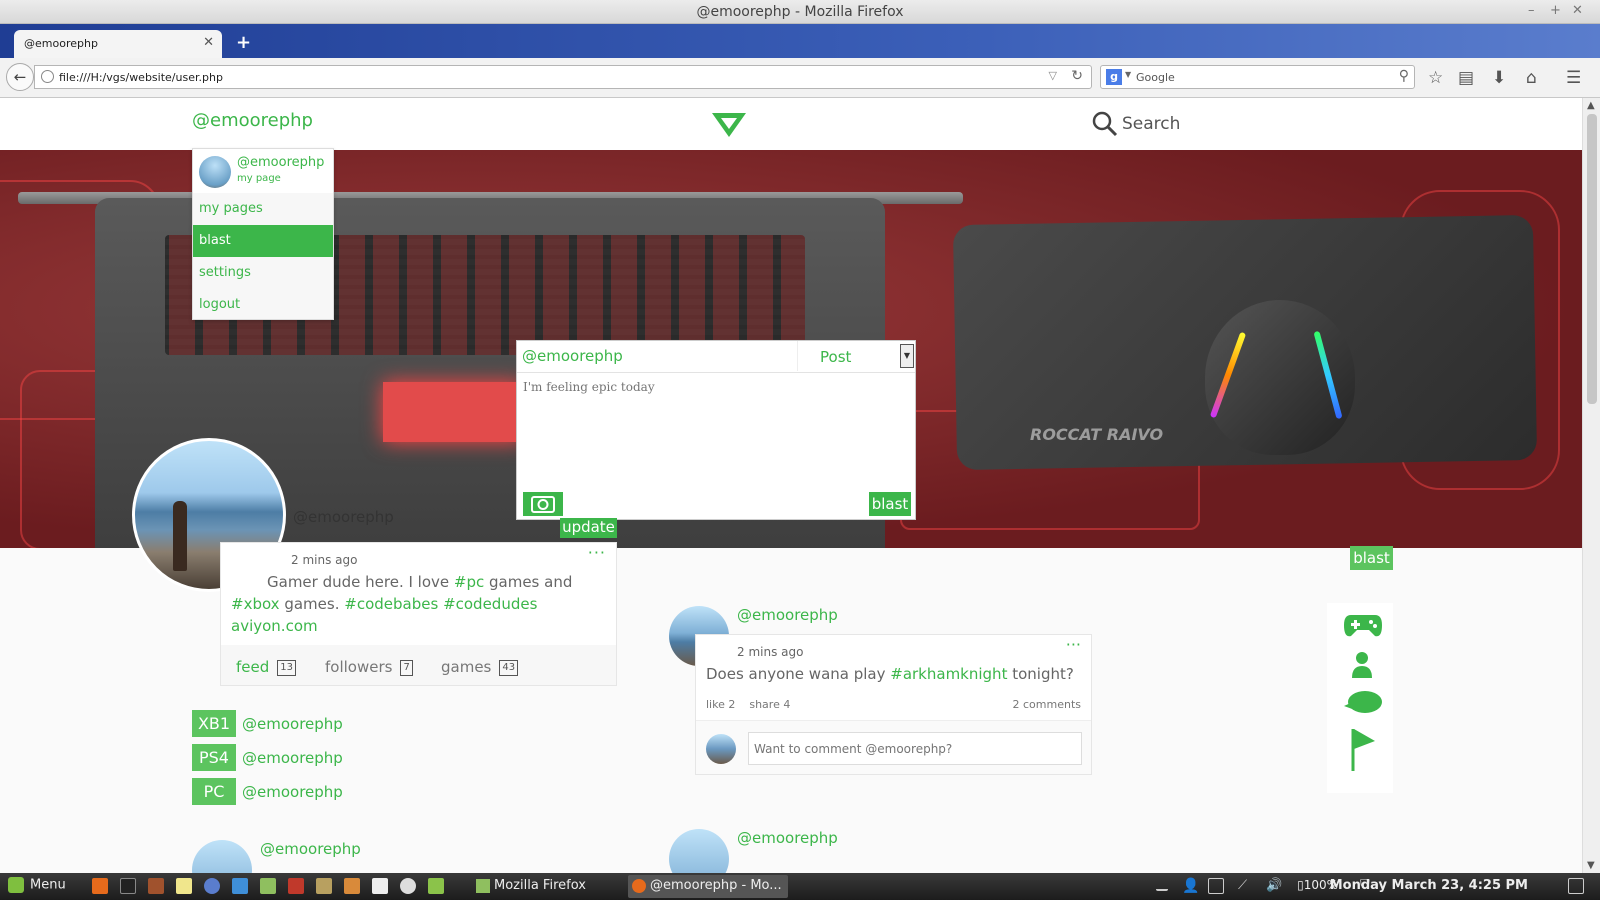 The image size is (1600, 900). What do you see at coordinates (1466, 78) in the screenshot?
I see `bookmarks-list-icon: ▤` at bounding box center [1466, 78].